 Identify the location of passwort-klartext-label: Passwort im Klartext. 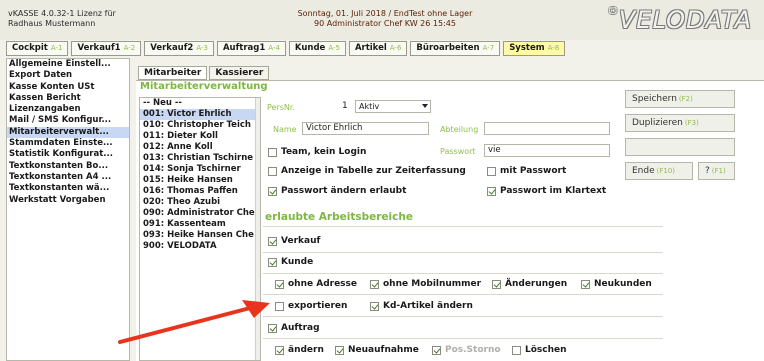
(553, 191).